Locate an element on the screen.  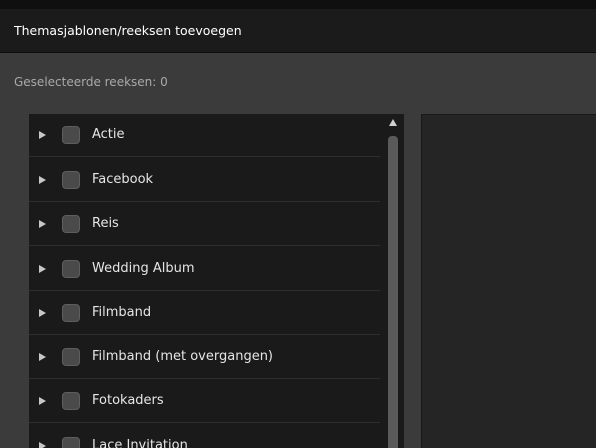
scrollbar-thumb is located at coordinates (393, 292).